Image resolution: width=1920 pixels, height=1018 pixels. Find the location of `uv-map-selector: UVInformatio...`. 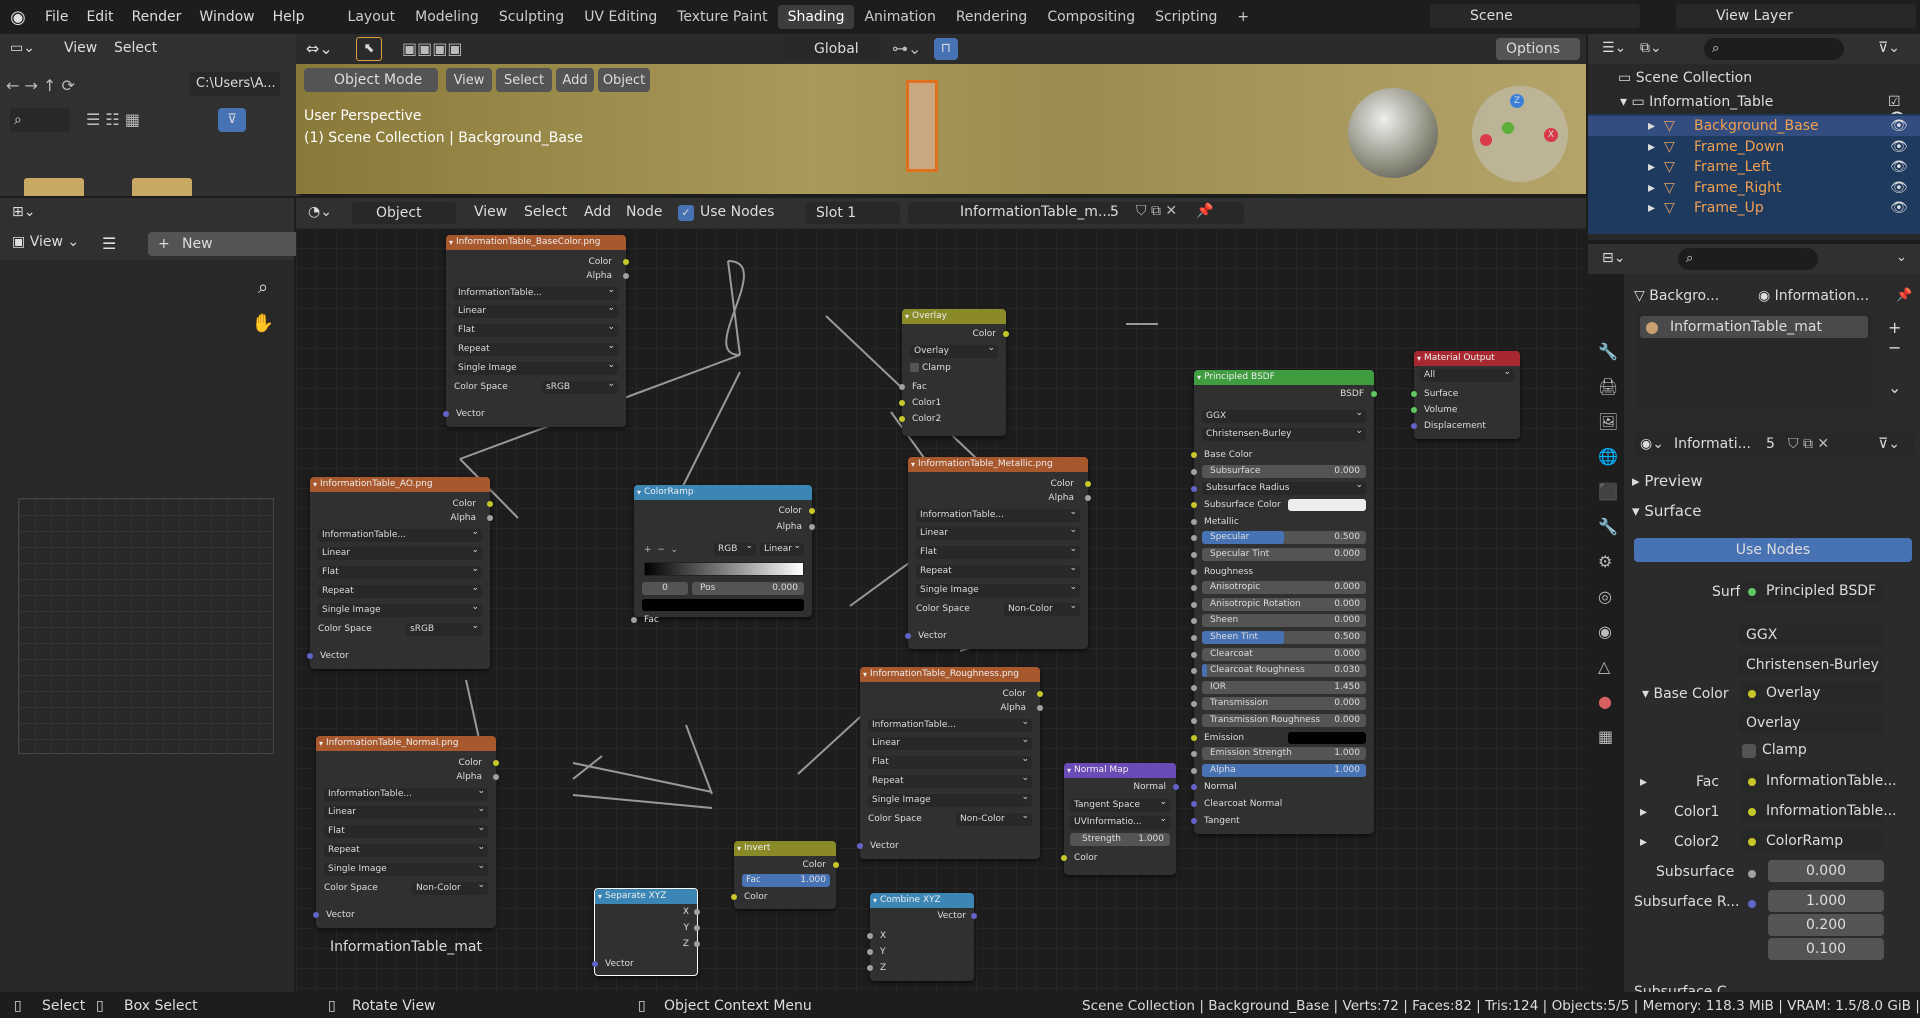

uv-map-selector: UVInformatio... is located at coordinates (1120, 821).